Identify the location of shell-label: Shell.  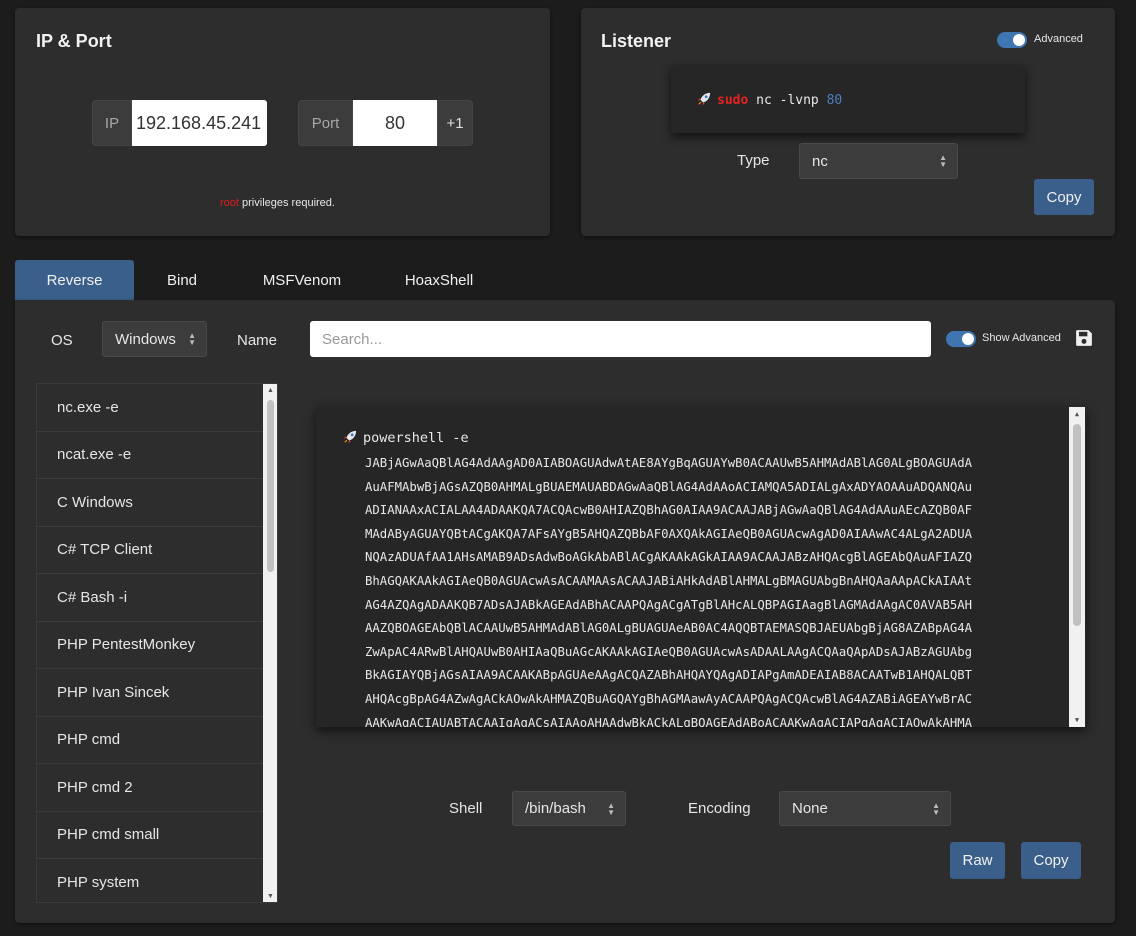
(466, 808).